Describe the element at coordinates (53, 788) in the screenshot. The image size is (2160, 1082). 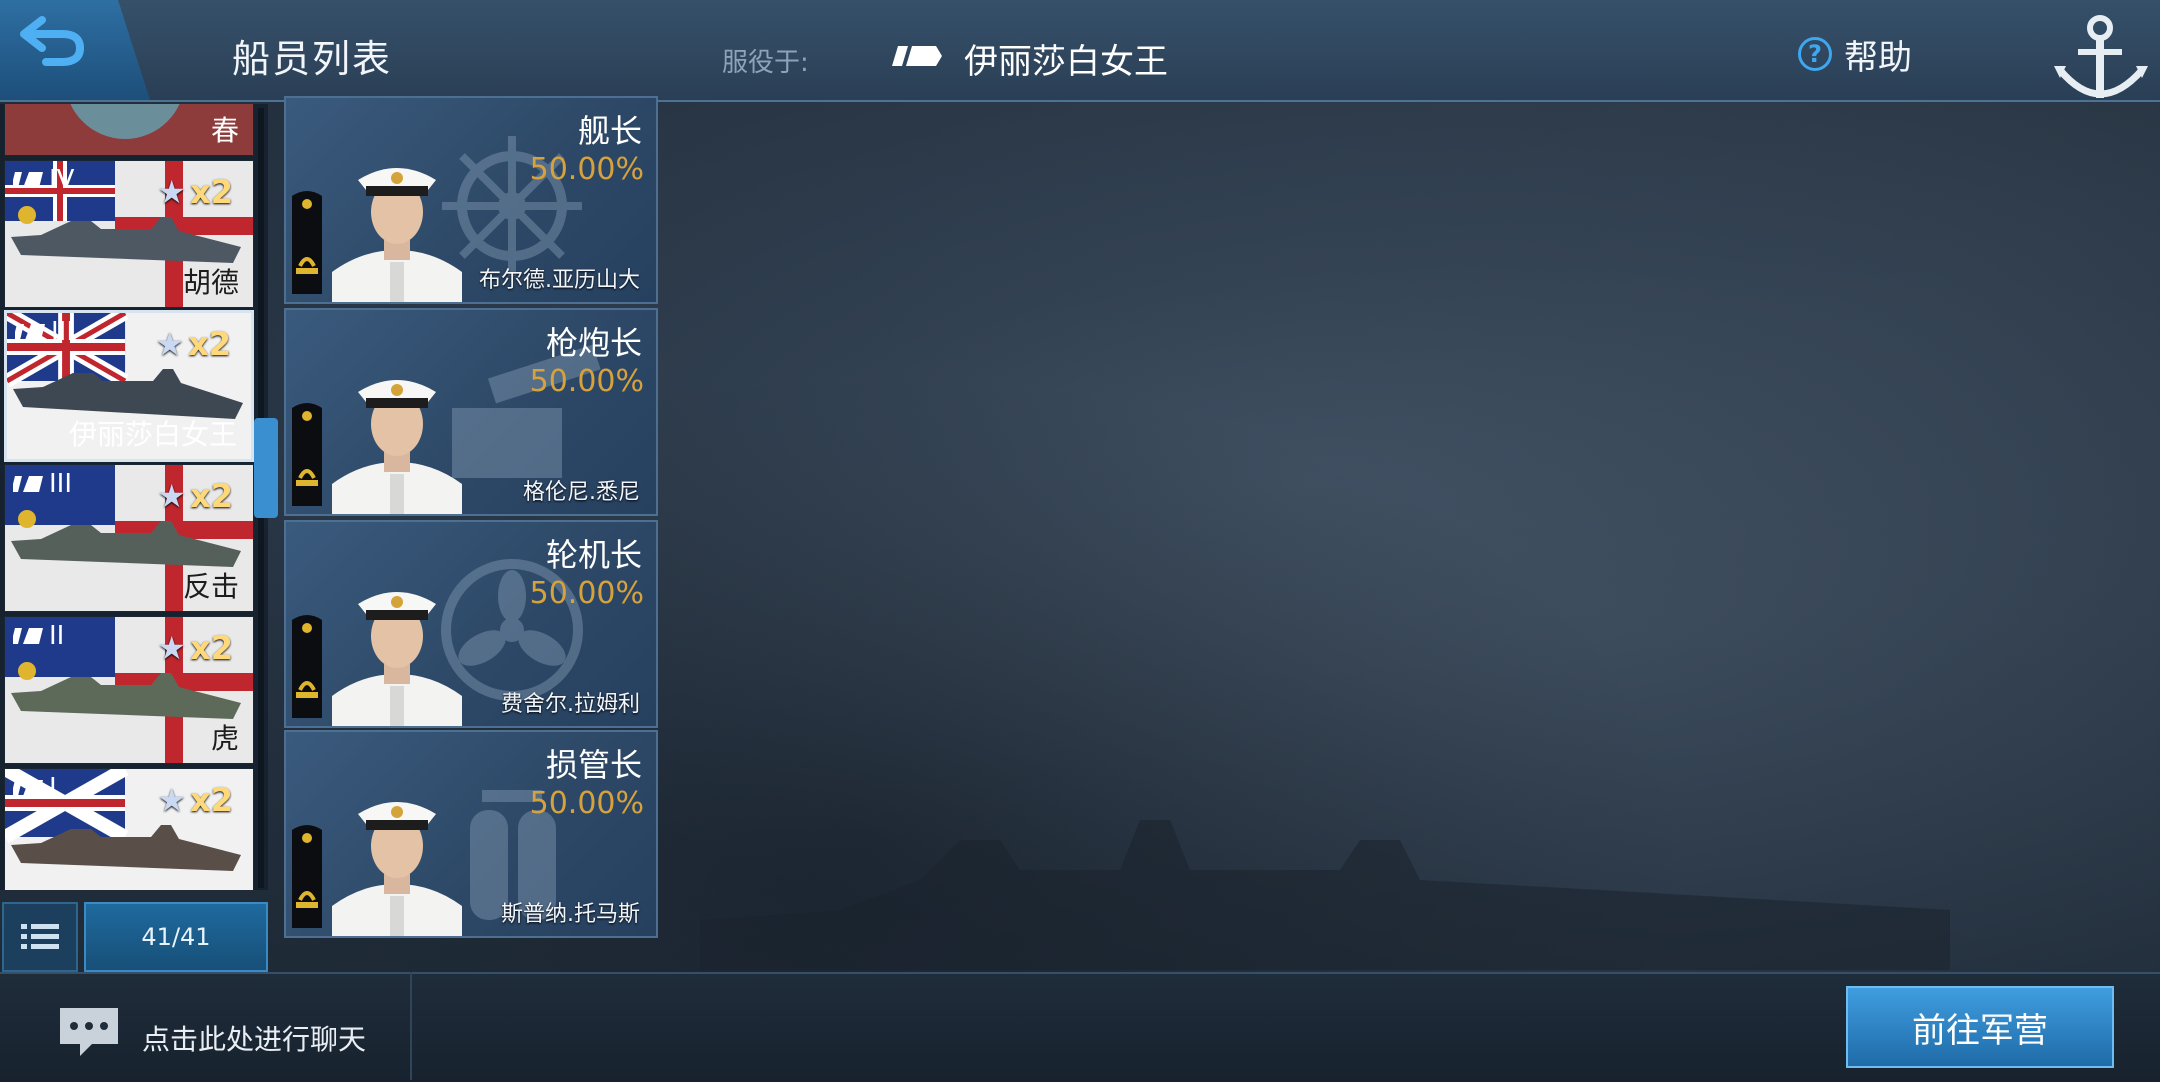
I see `ship-tier: I` at that location.